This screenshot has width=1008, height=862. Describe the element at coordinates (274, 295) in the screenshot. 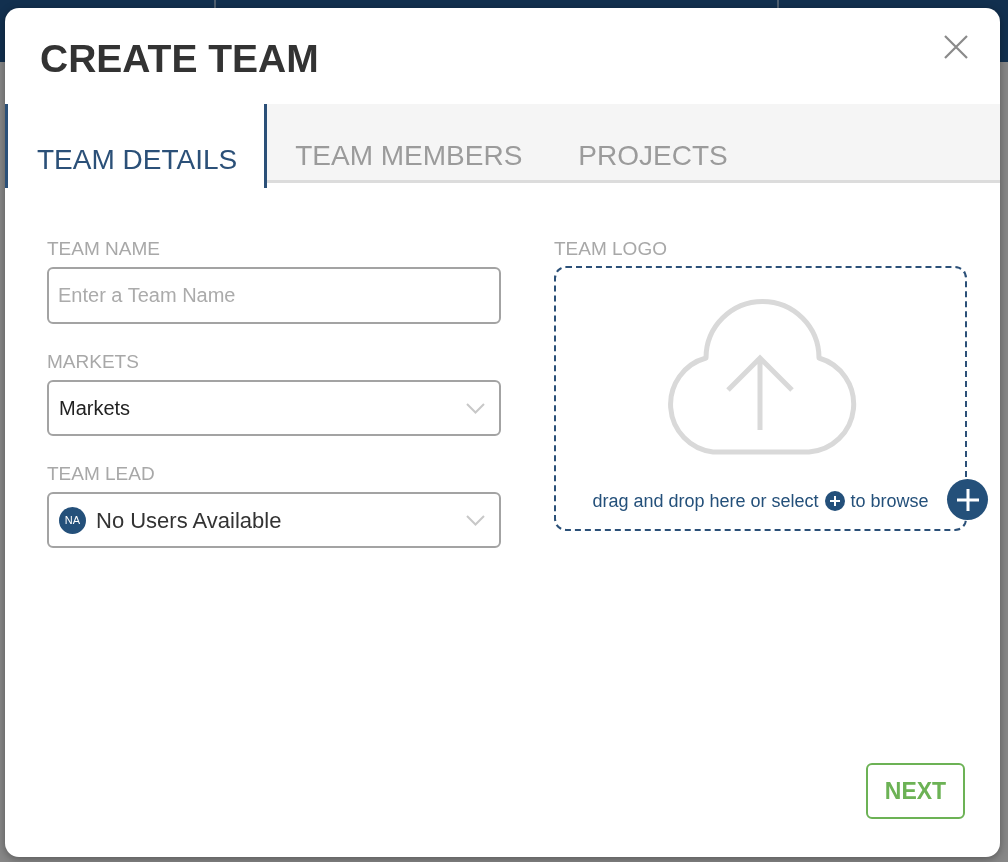

I see `team-name-input: Enter a Team Name` at that location.